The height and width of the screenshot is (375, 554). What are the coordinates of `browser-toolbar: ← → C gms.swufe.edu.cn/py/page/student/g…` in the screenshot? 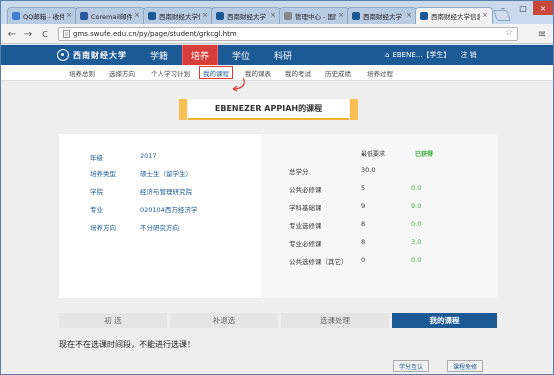 It's located at (277, 34).